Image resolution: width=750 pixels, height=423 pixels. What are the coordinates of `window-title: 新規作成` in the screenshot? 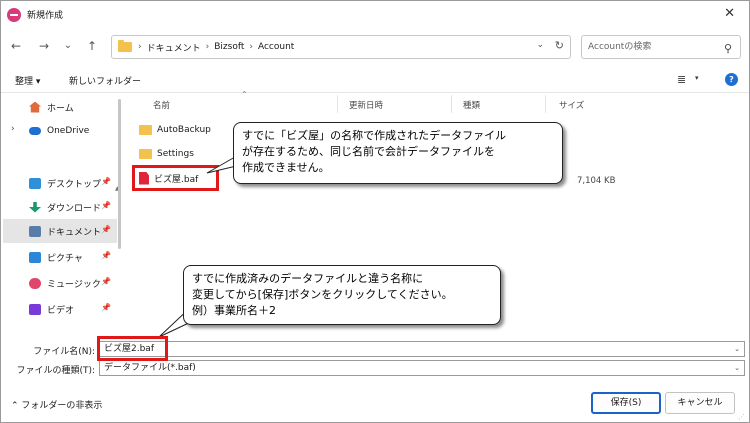 It's located at (45, 16).